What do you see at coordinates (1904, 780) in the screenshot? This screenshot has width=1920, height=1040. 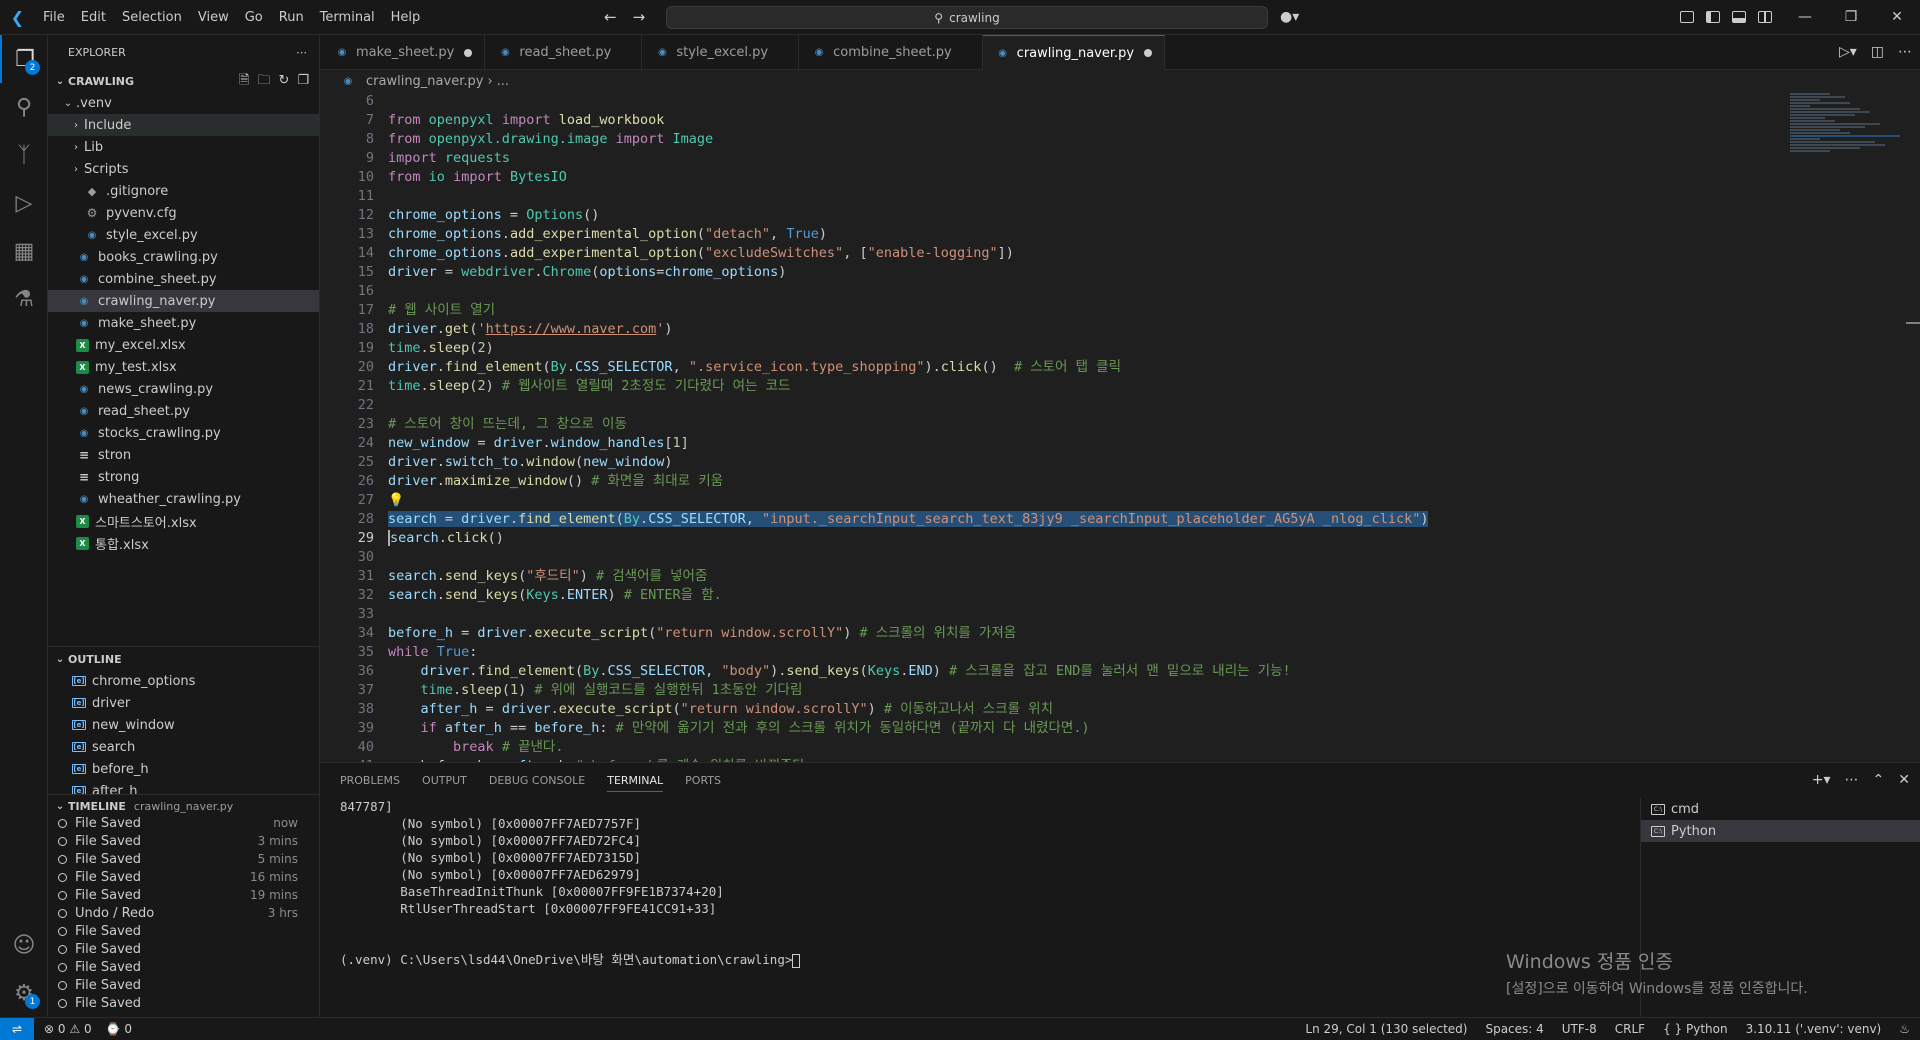 I see `close-panel-icon: ✕` at bounding box center [1904, 780].